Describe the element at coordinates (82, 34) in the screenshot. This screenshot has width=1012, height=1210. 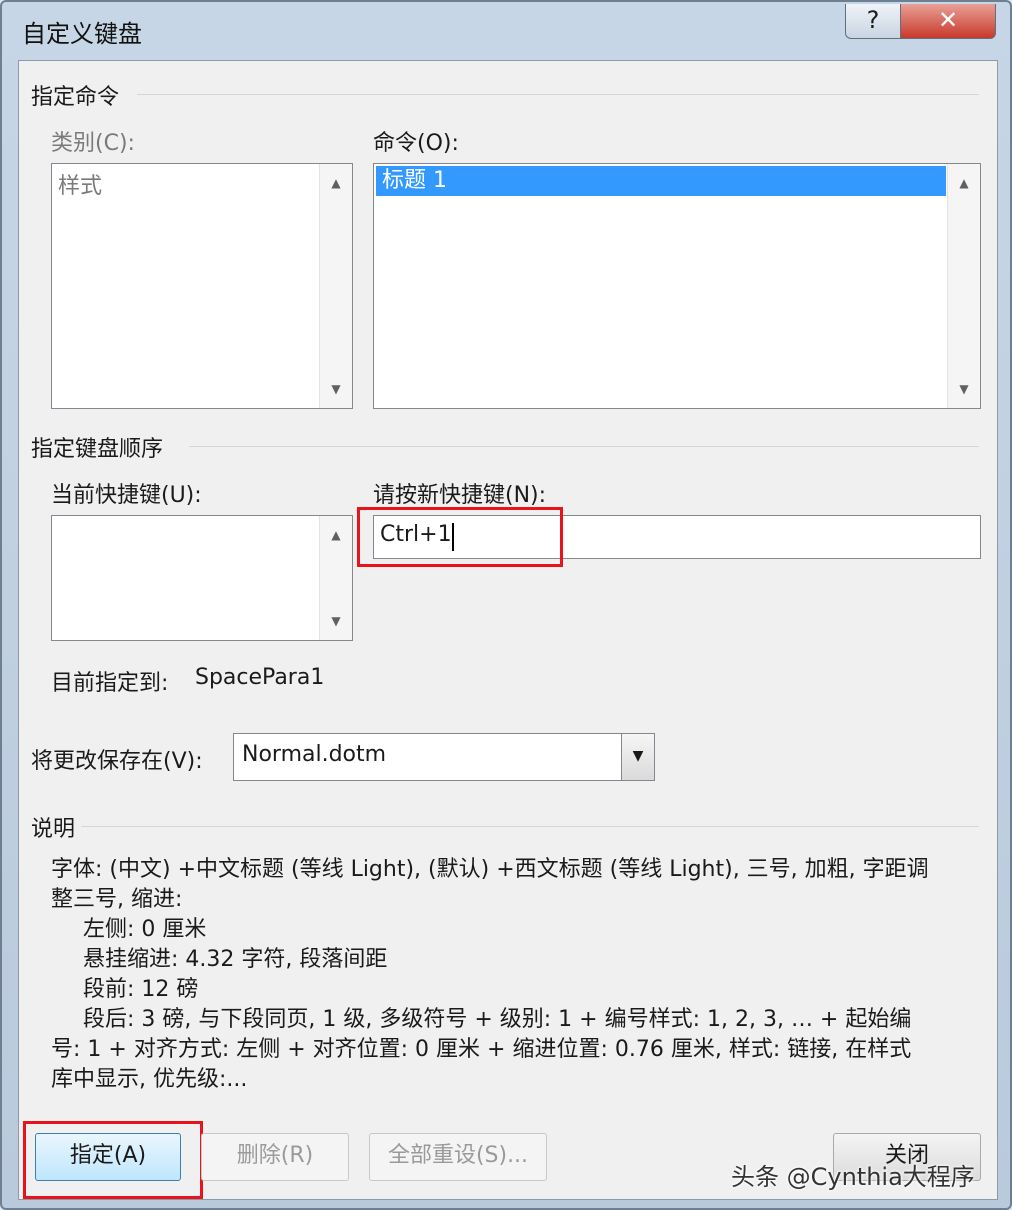
I see `dialog-title: 自定义键盘` at that location.